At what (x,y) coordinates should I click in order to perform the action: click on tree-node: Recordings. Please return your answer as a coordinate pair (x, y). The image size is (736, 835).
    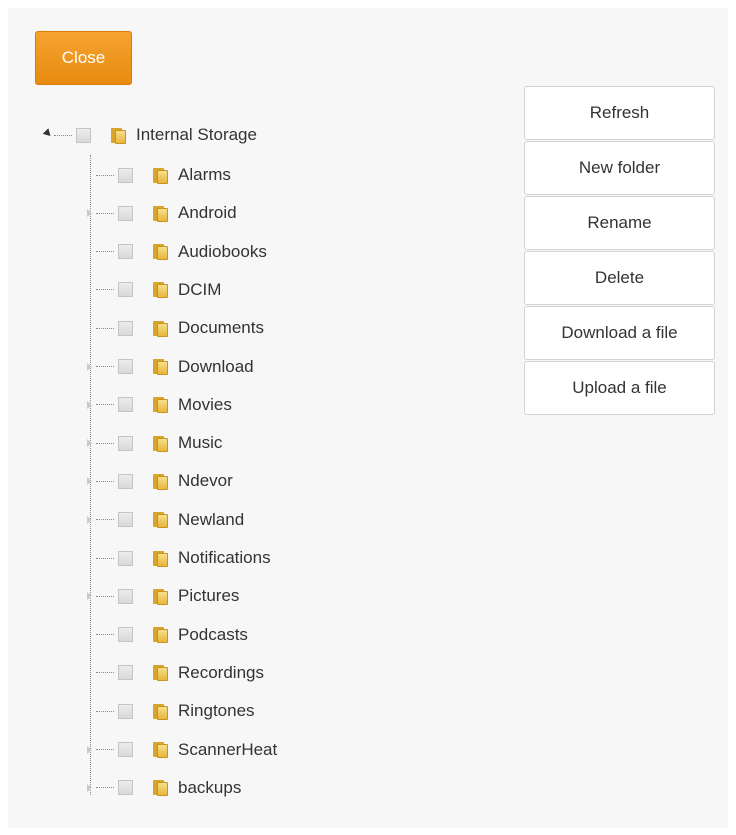
    Looking at the image, I should click on (175, 673).